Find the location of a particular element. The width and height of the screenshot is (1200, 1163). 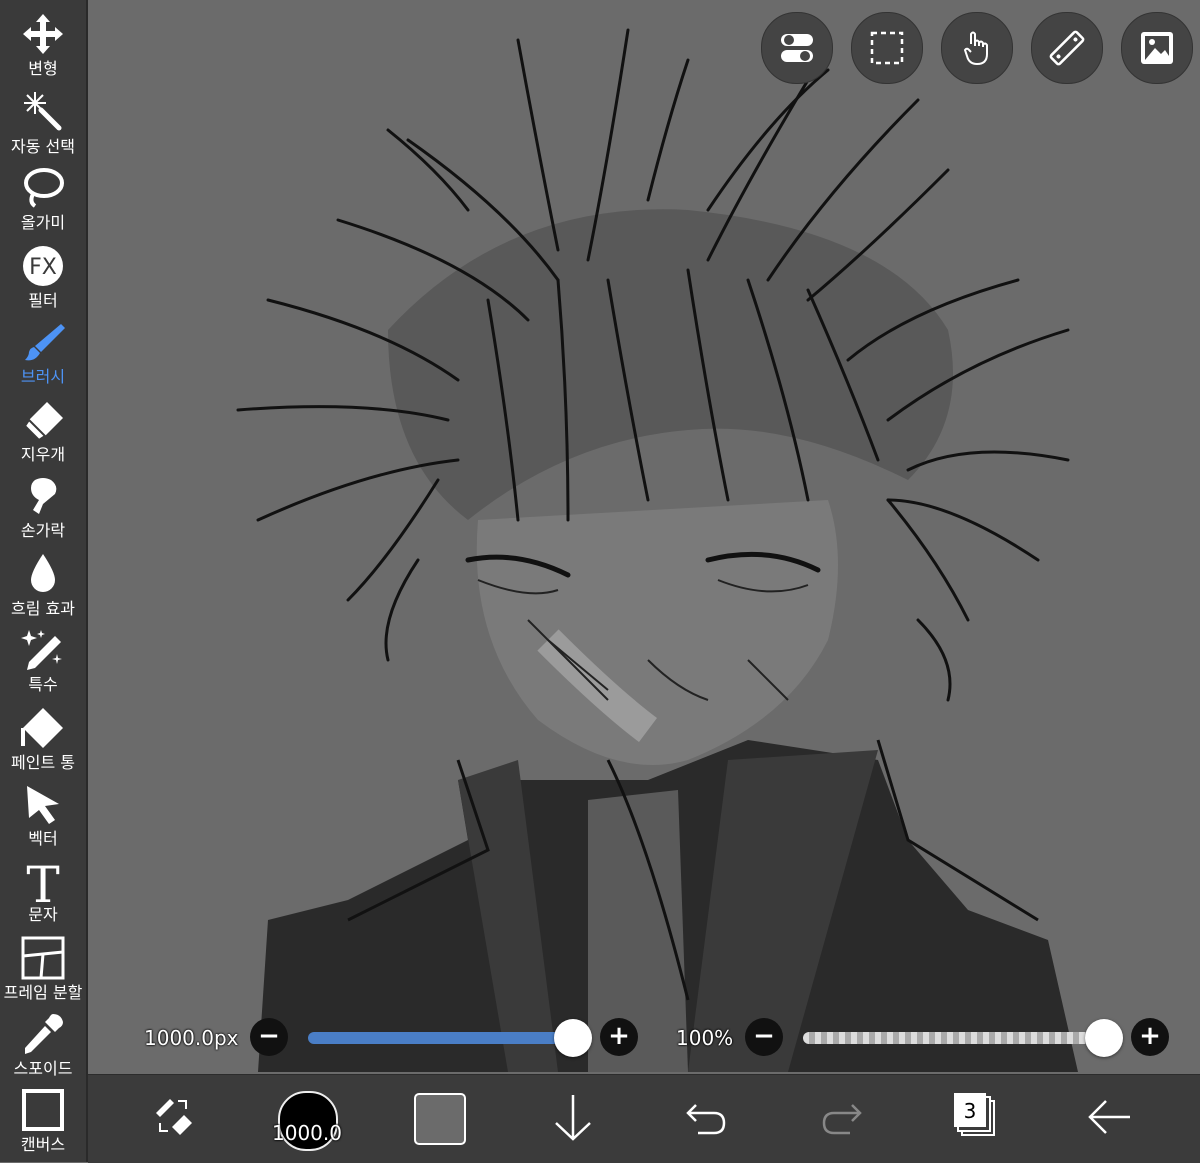

tool-transform: 변형 is located at coordinates (43, 44).